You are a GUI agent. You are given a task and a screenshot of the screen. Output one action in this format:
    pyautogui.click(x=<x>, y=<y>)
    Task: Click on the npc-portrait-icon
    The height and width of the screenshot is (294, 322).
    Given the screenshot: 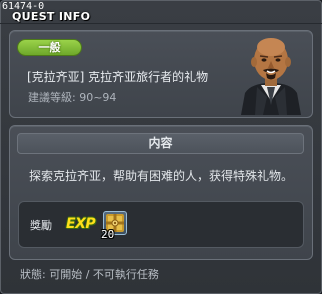 What is the action you would take?
    pyautogui.click(x=271, y=76)
    